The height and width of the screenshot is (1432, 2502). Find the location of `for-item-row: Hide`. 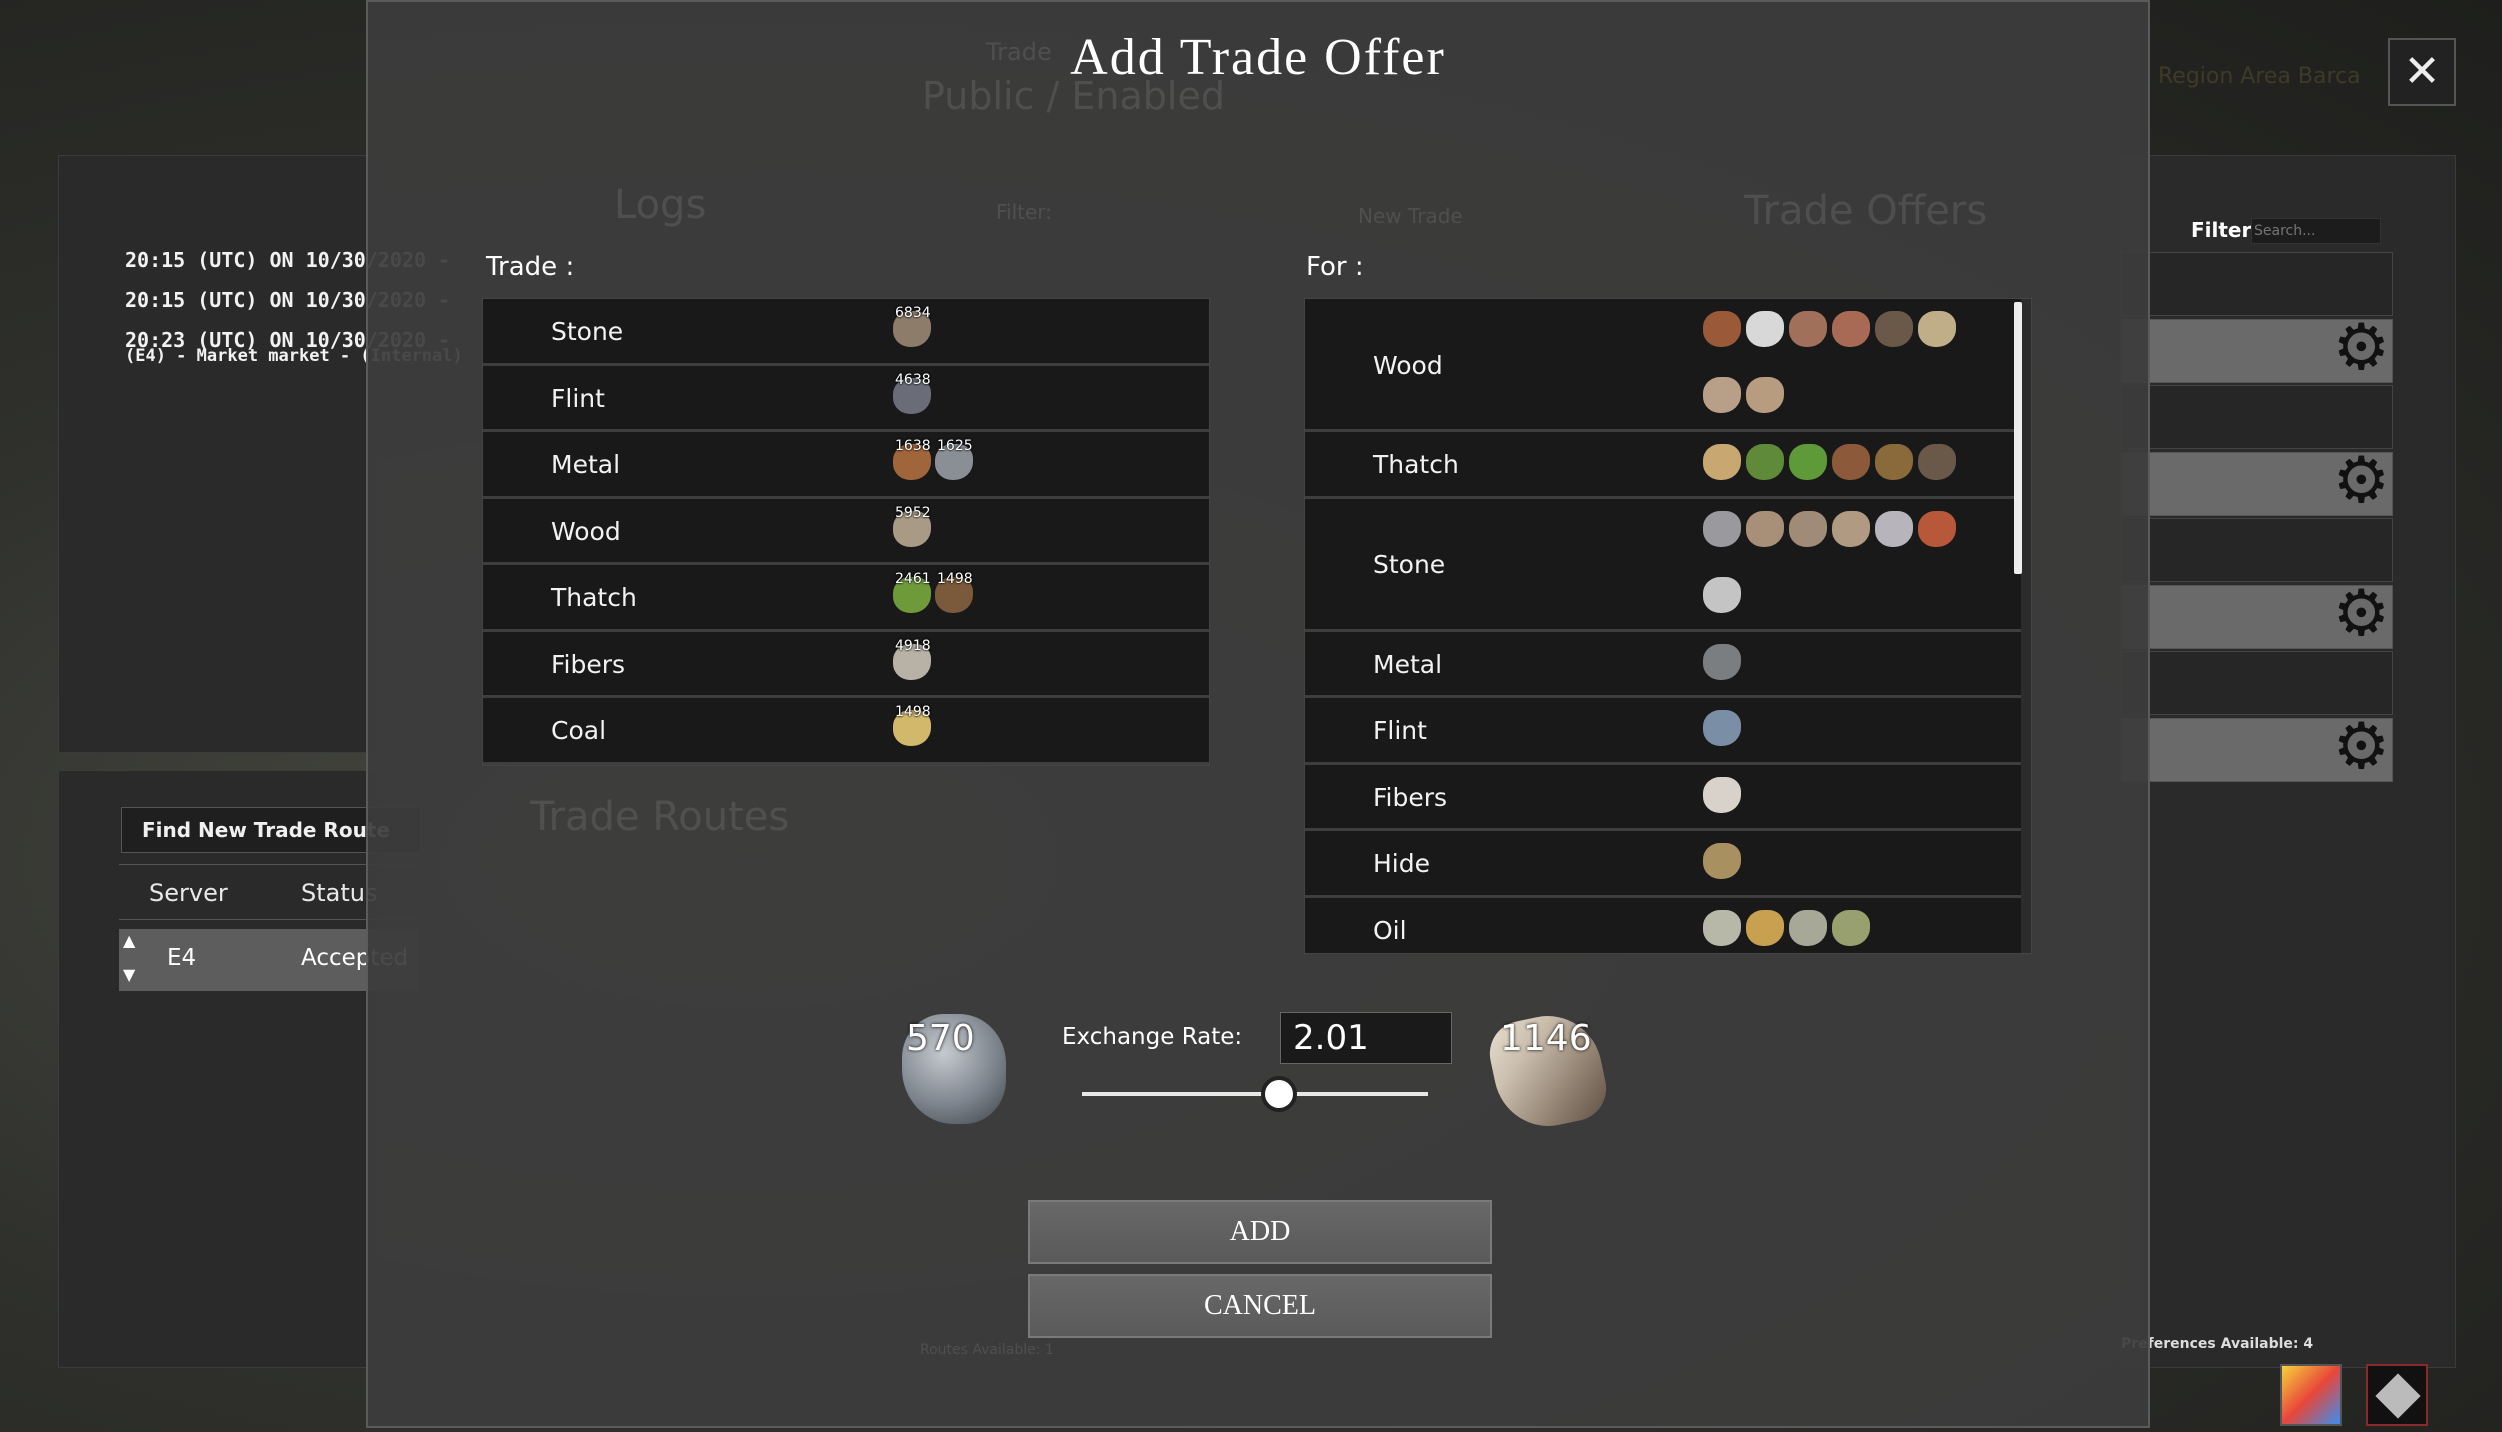

for-item-row: Hide is located at coordinates (1663, 864).